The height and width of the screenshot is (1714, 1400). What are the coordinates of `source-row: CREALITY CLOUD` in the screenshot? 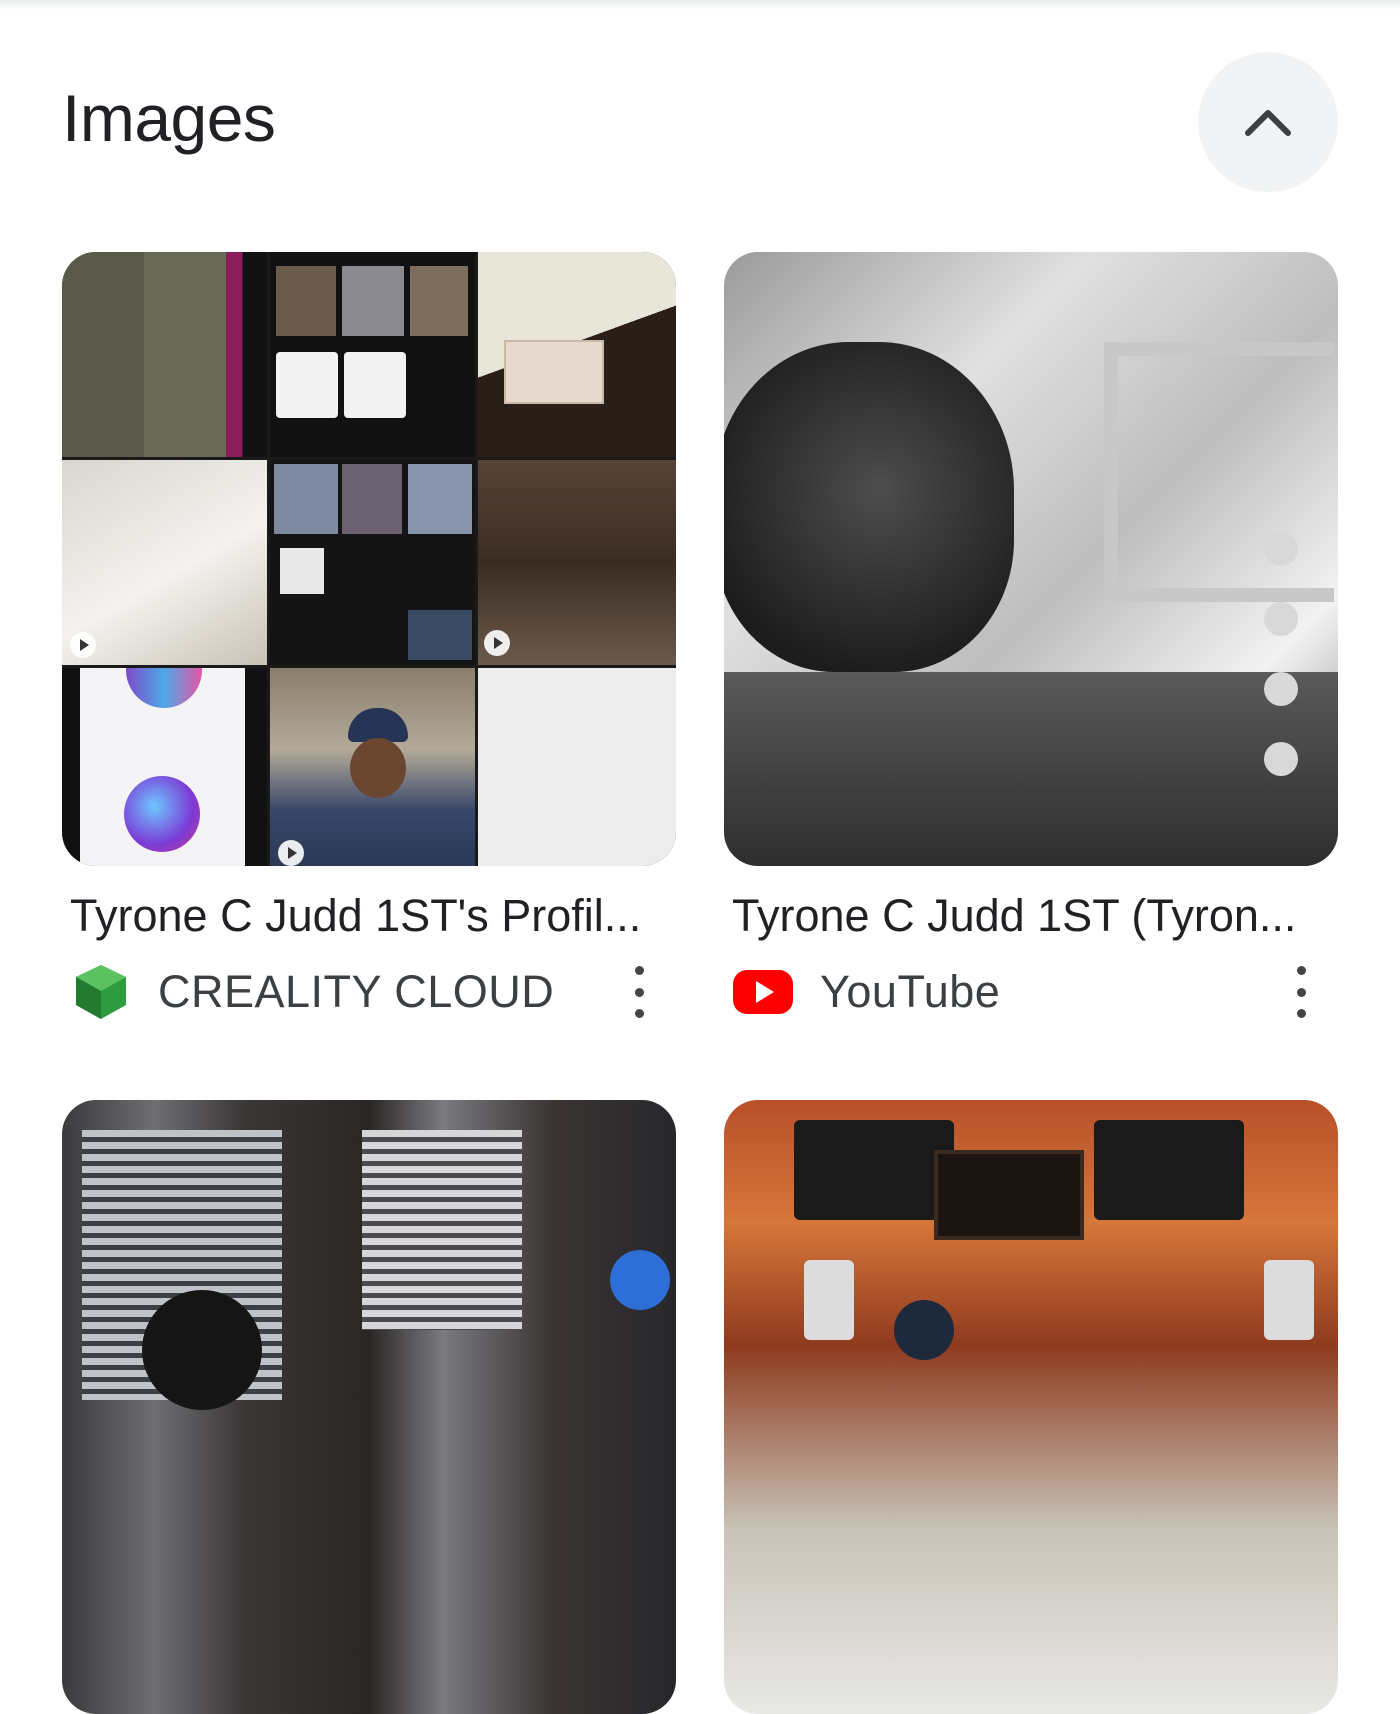 It's located at (369, 992).